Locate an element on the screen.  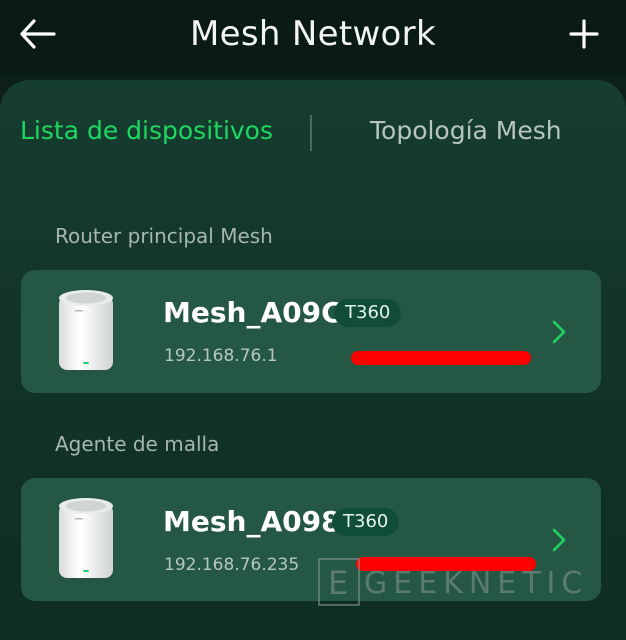
add-device-button is located at coordinates (584, 34).